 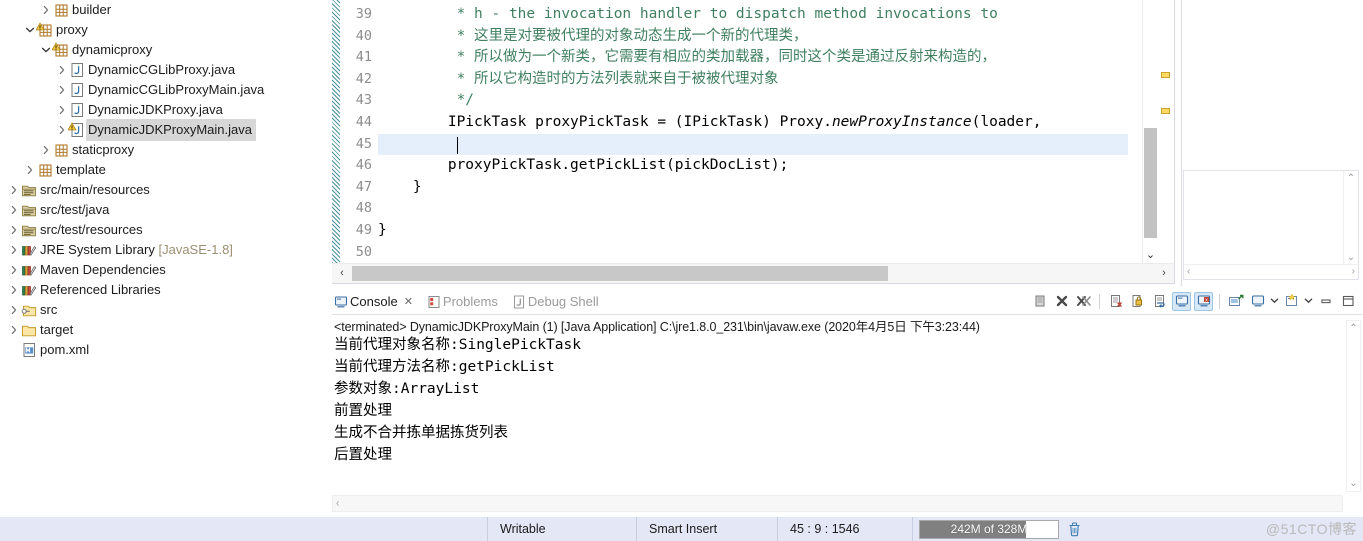 I want to click on tab-console: Console ✕, so click(x=372, y=301).